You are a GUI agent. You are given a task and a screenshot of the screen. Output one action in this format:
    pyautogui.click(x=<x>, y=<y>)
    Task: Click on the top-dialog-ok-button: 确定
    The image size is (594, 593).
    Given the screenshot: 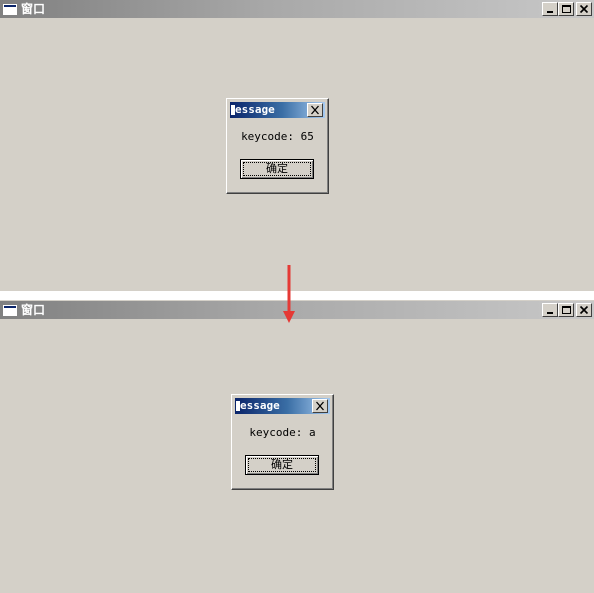 What is the action you would take?
    pyautogui.click(x=277, y=169)
    